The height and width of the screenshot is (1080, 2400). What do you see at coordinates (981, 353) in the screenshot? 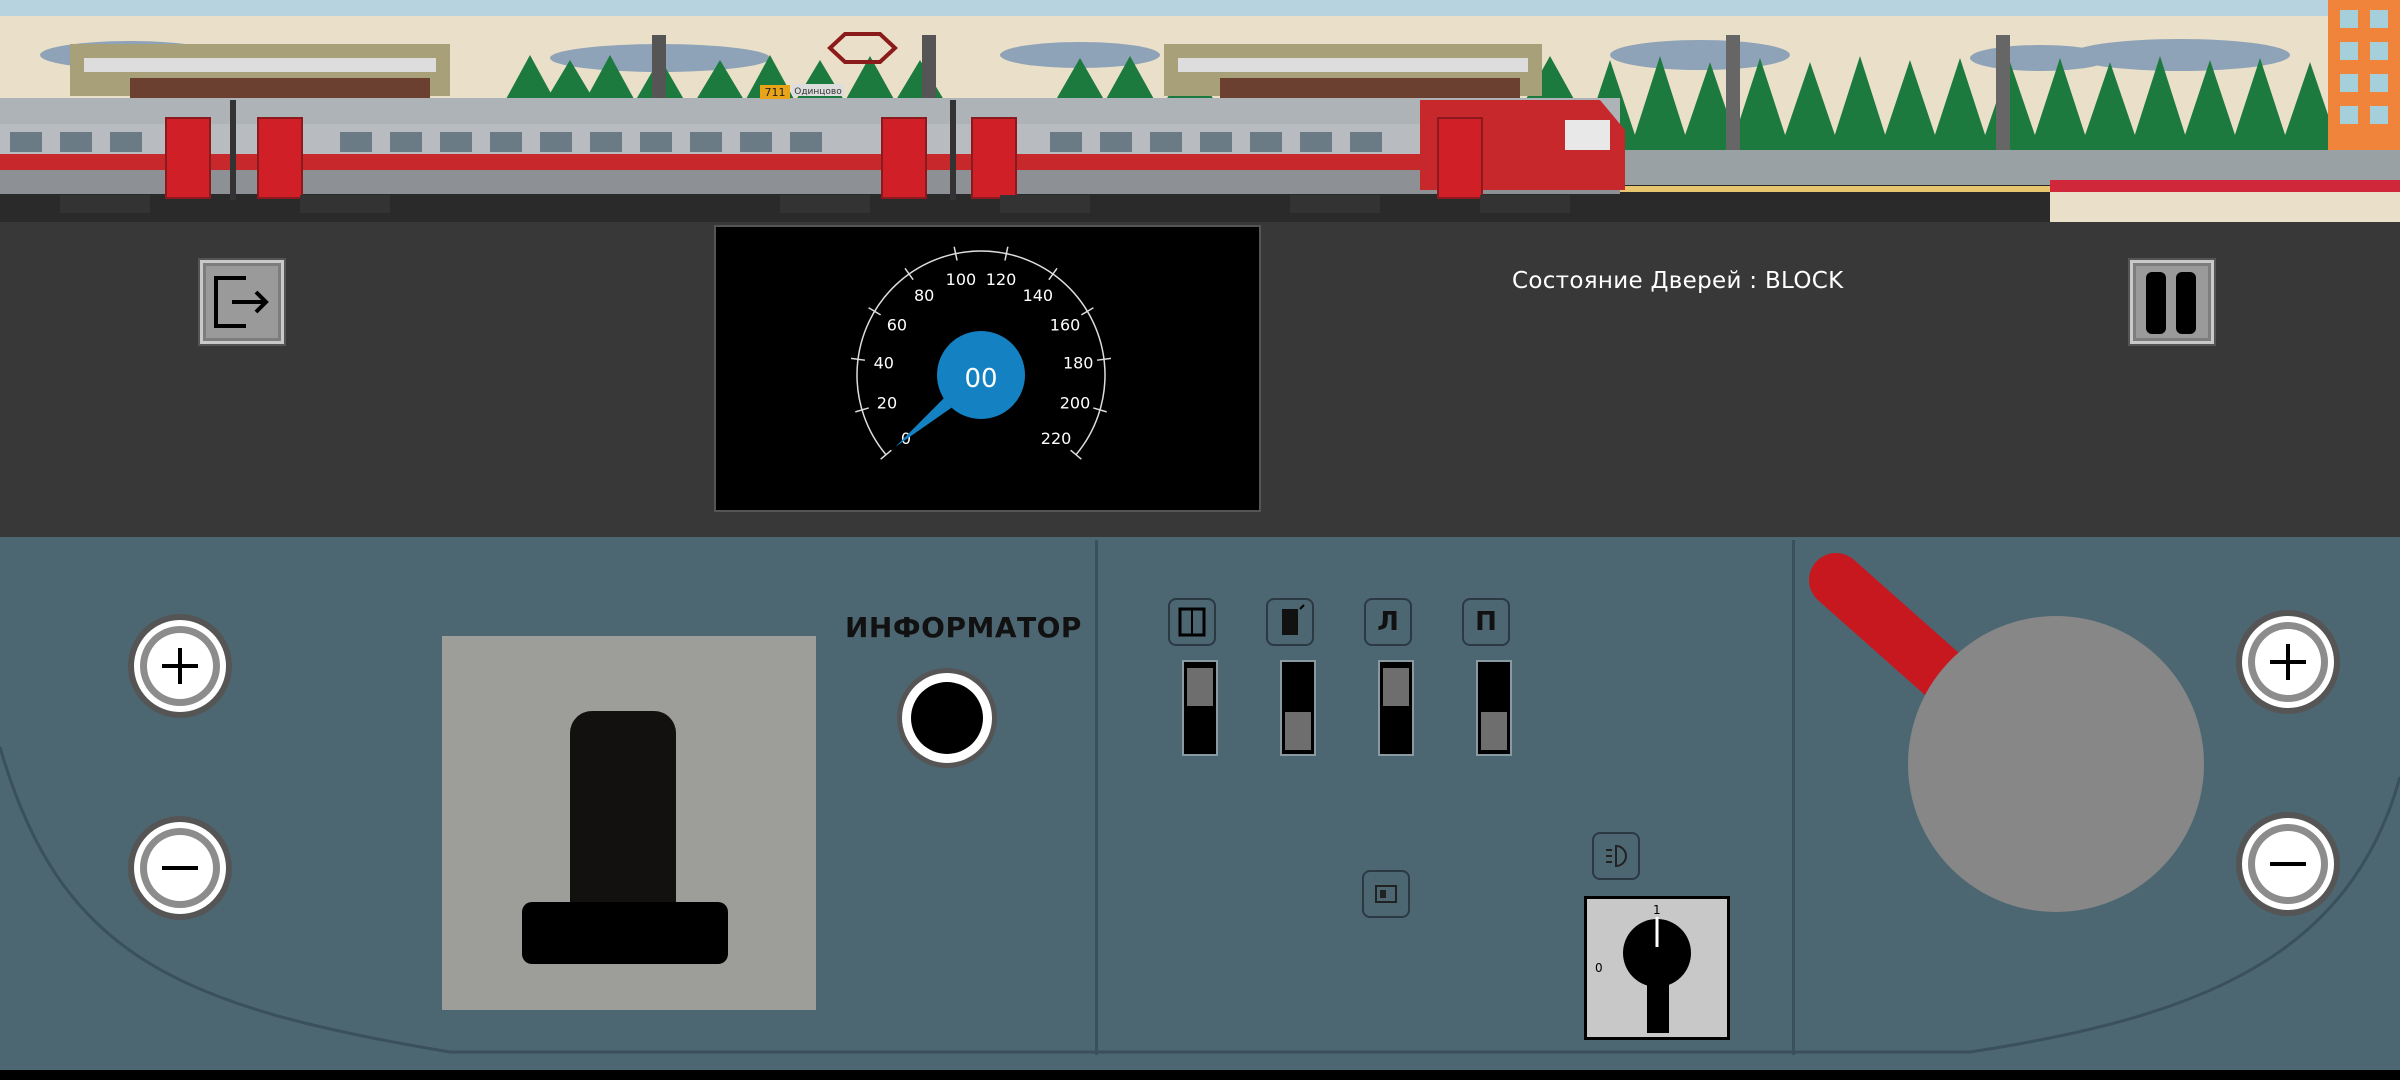
I see `speedometer-dial: 020406080100120140160180200220 00` at bounding box center [981, 353].